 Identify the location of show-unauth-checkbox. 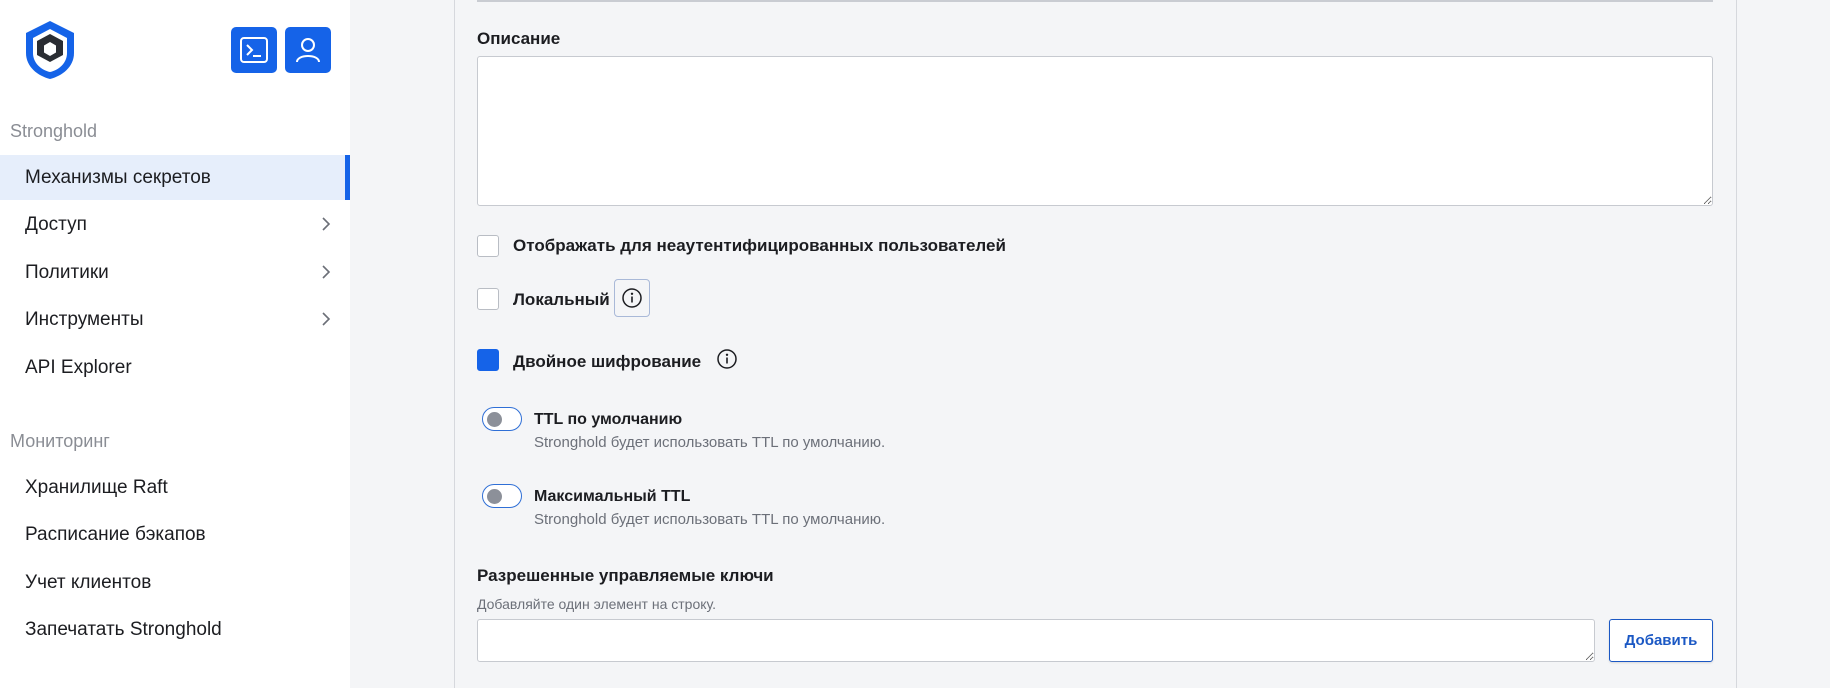
(488, 246).